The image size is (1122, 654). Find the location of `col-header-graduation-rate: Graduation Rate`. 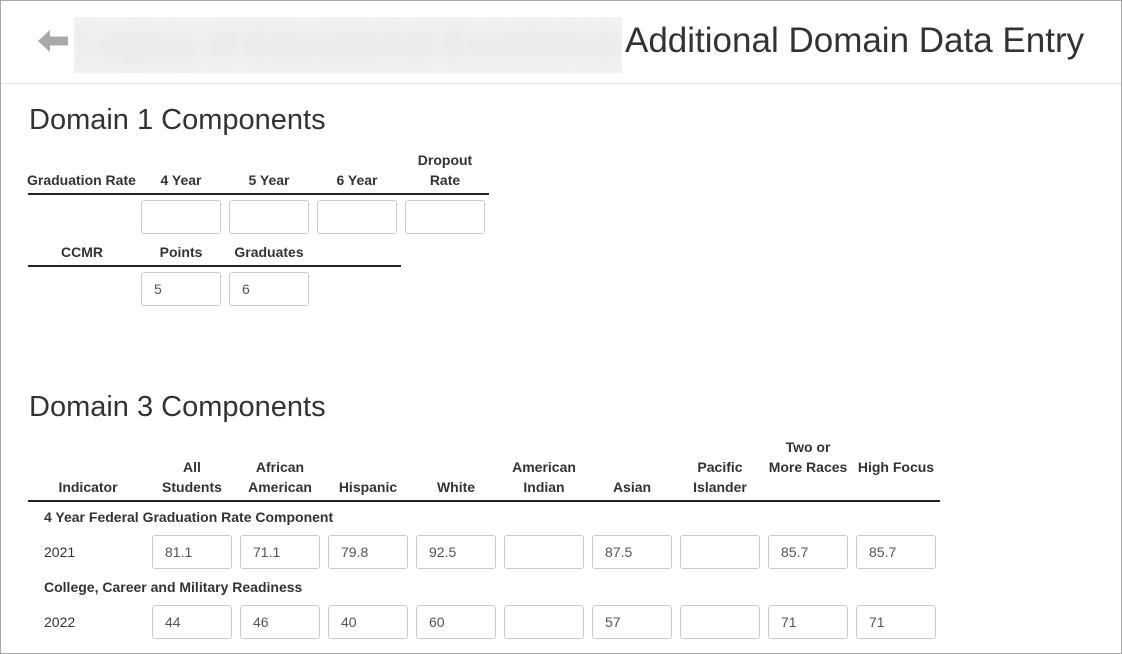

col-header-graduation-rate: Graduation Rate is located at coordinates (81, 180).